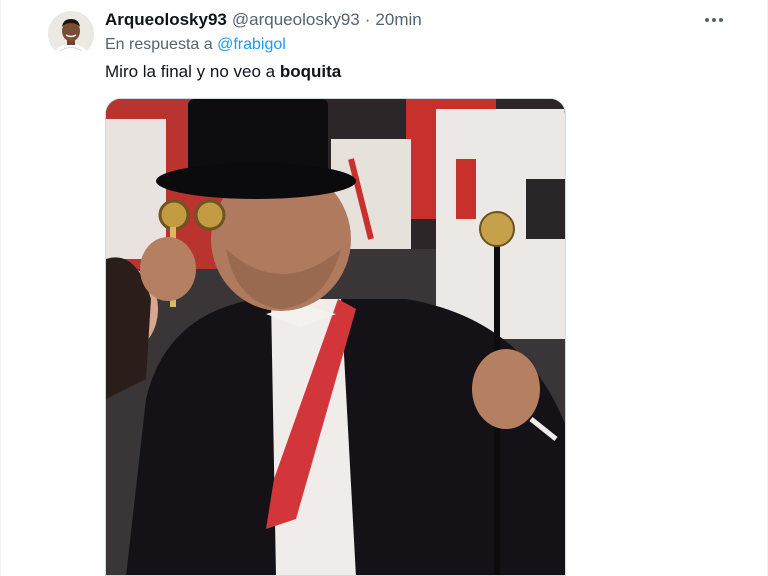  Describe the element at coordinates (166, 20) in the screenshot. I see `display-name: Arqueolosky93` at that location.